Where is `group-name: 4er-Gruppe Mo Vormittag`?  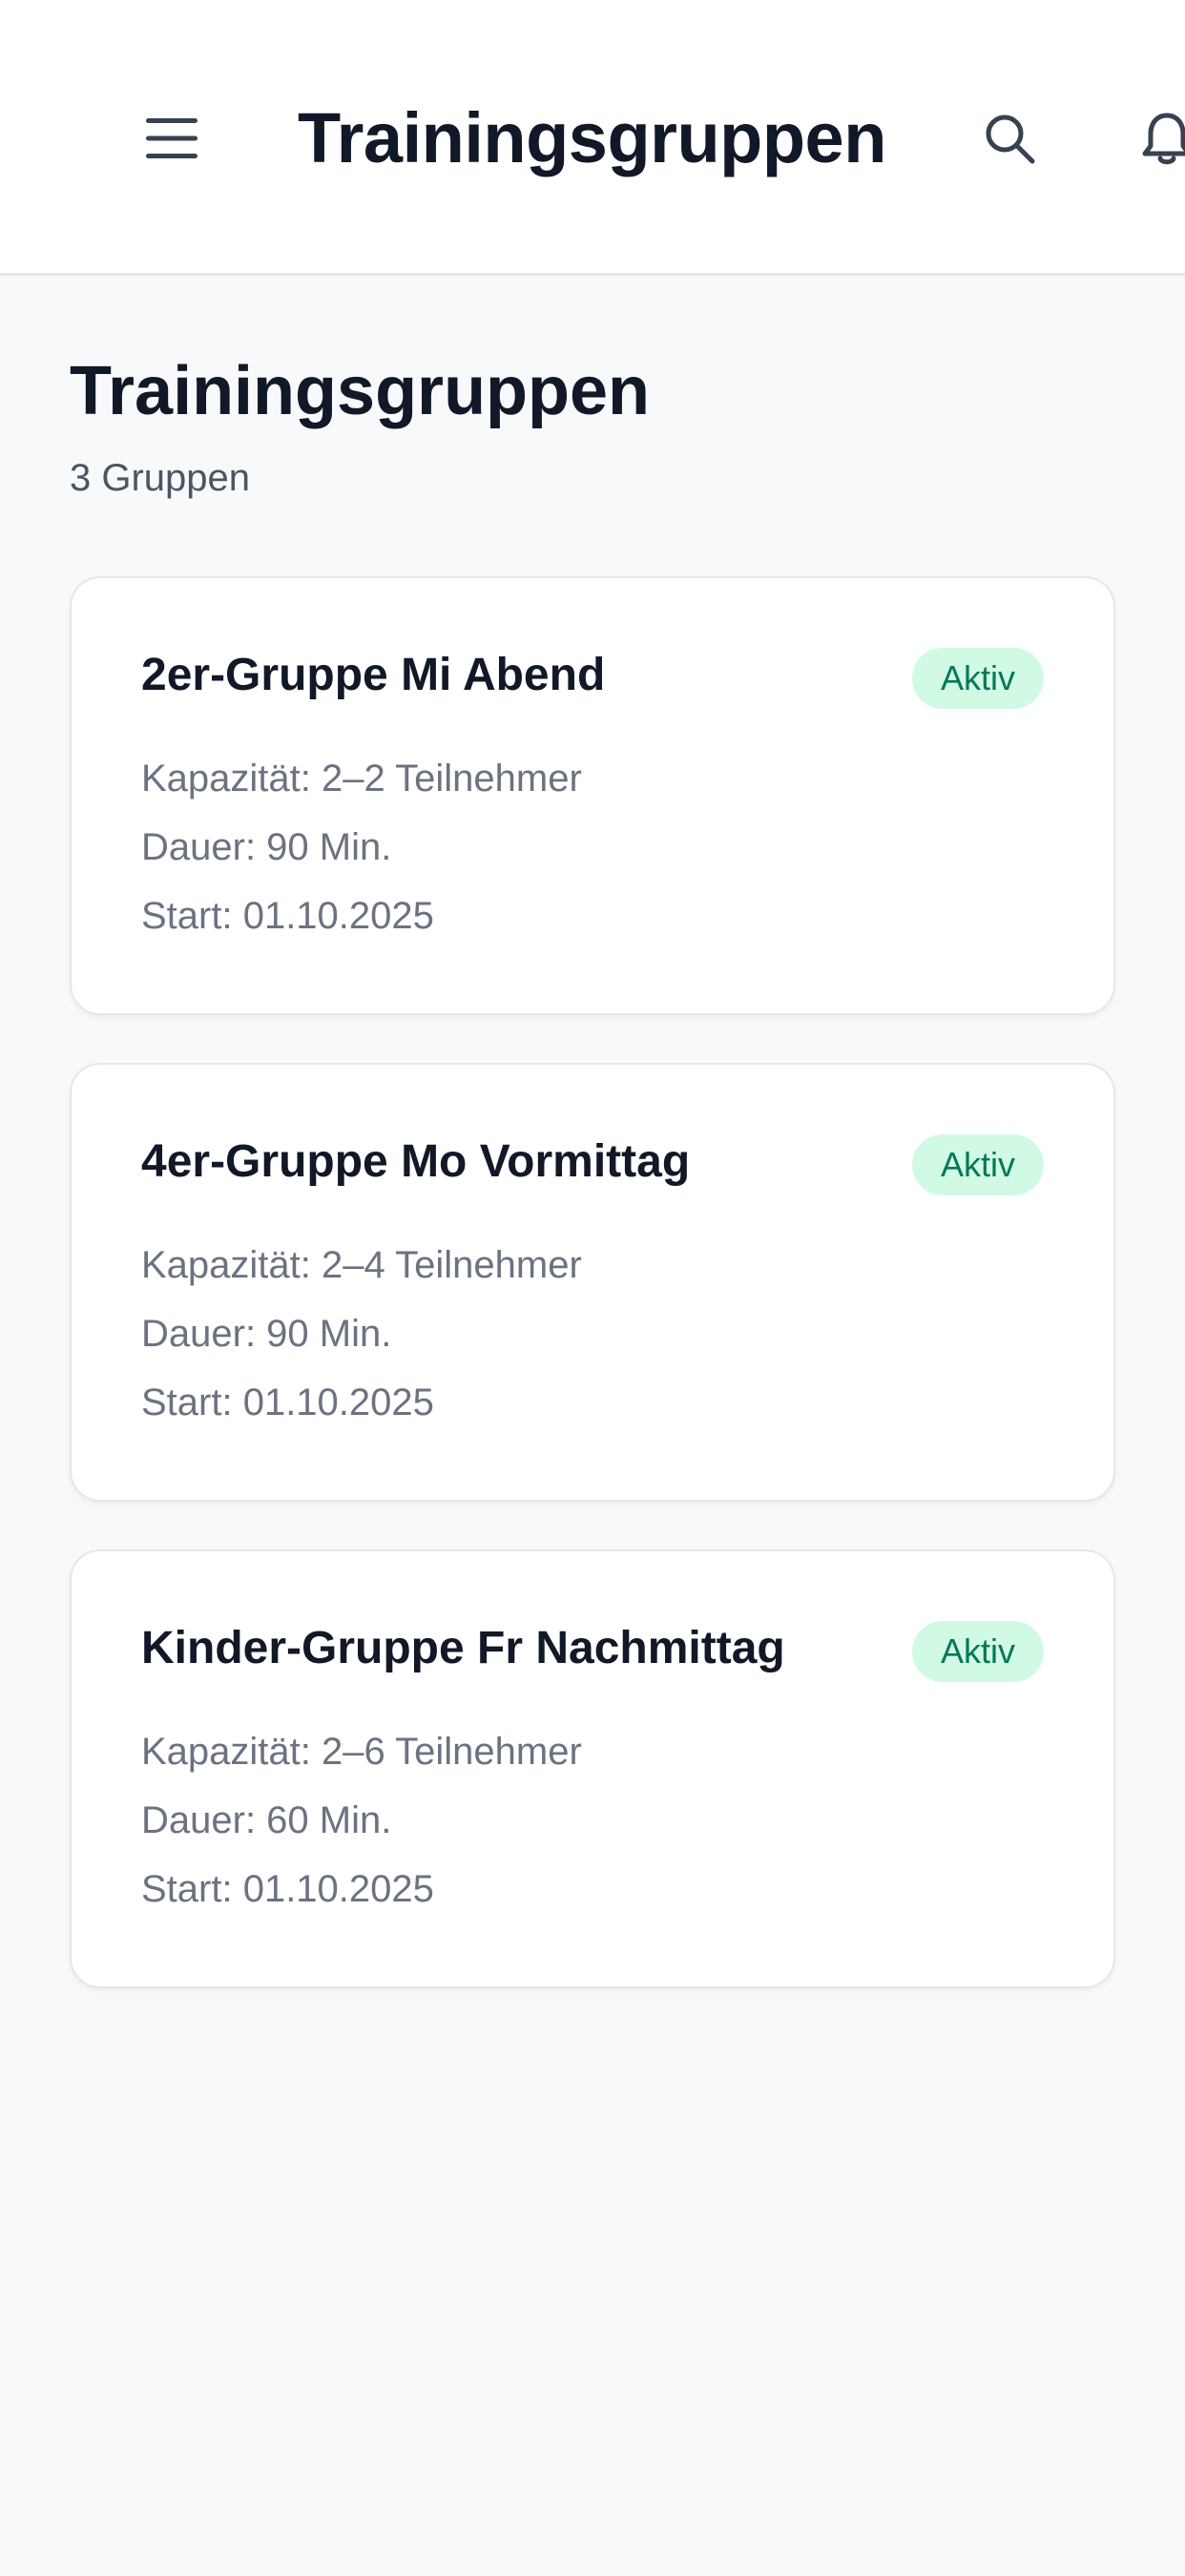
group-name: 4er-Gruppe Mo Vormittag is located at coordinates (416, 1161).